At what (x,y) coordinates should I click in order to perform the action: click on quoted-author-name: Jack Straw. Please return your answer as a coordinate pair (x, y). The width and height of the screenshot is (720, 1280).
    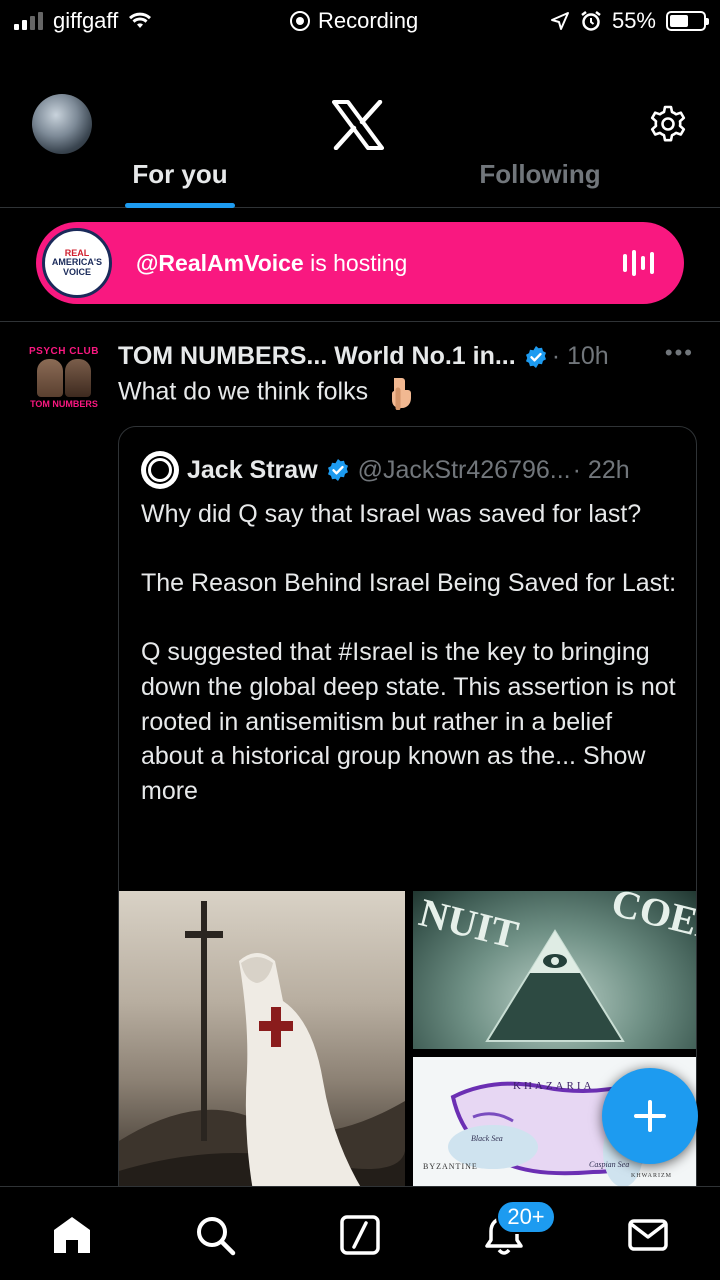
    Looking at the image, I should click on (252, 469).